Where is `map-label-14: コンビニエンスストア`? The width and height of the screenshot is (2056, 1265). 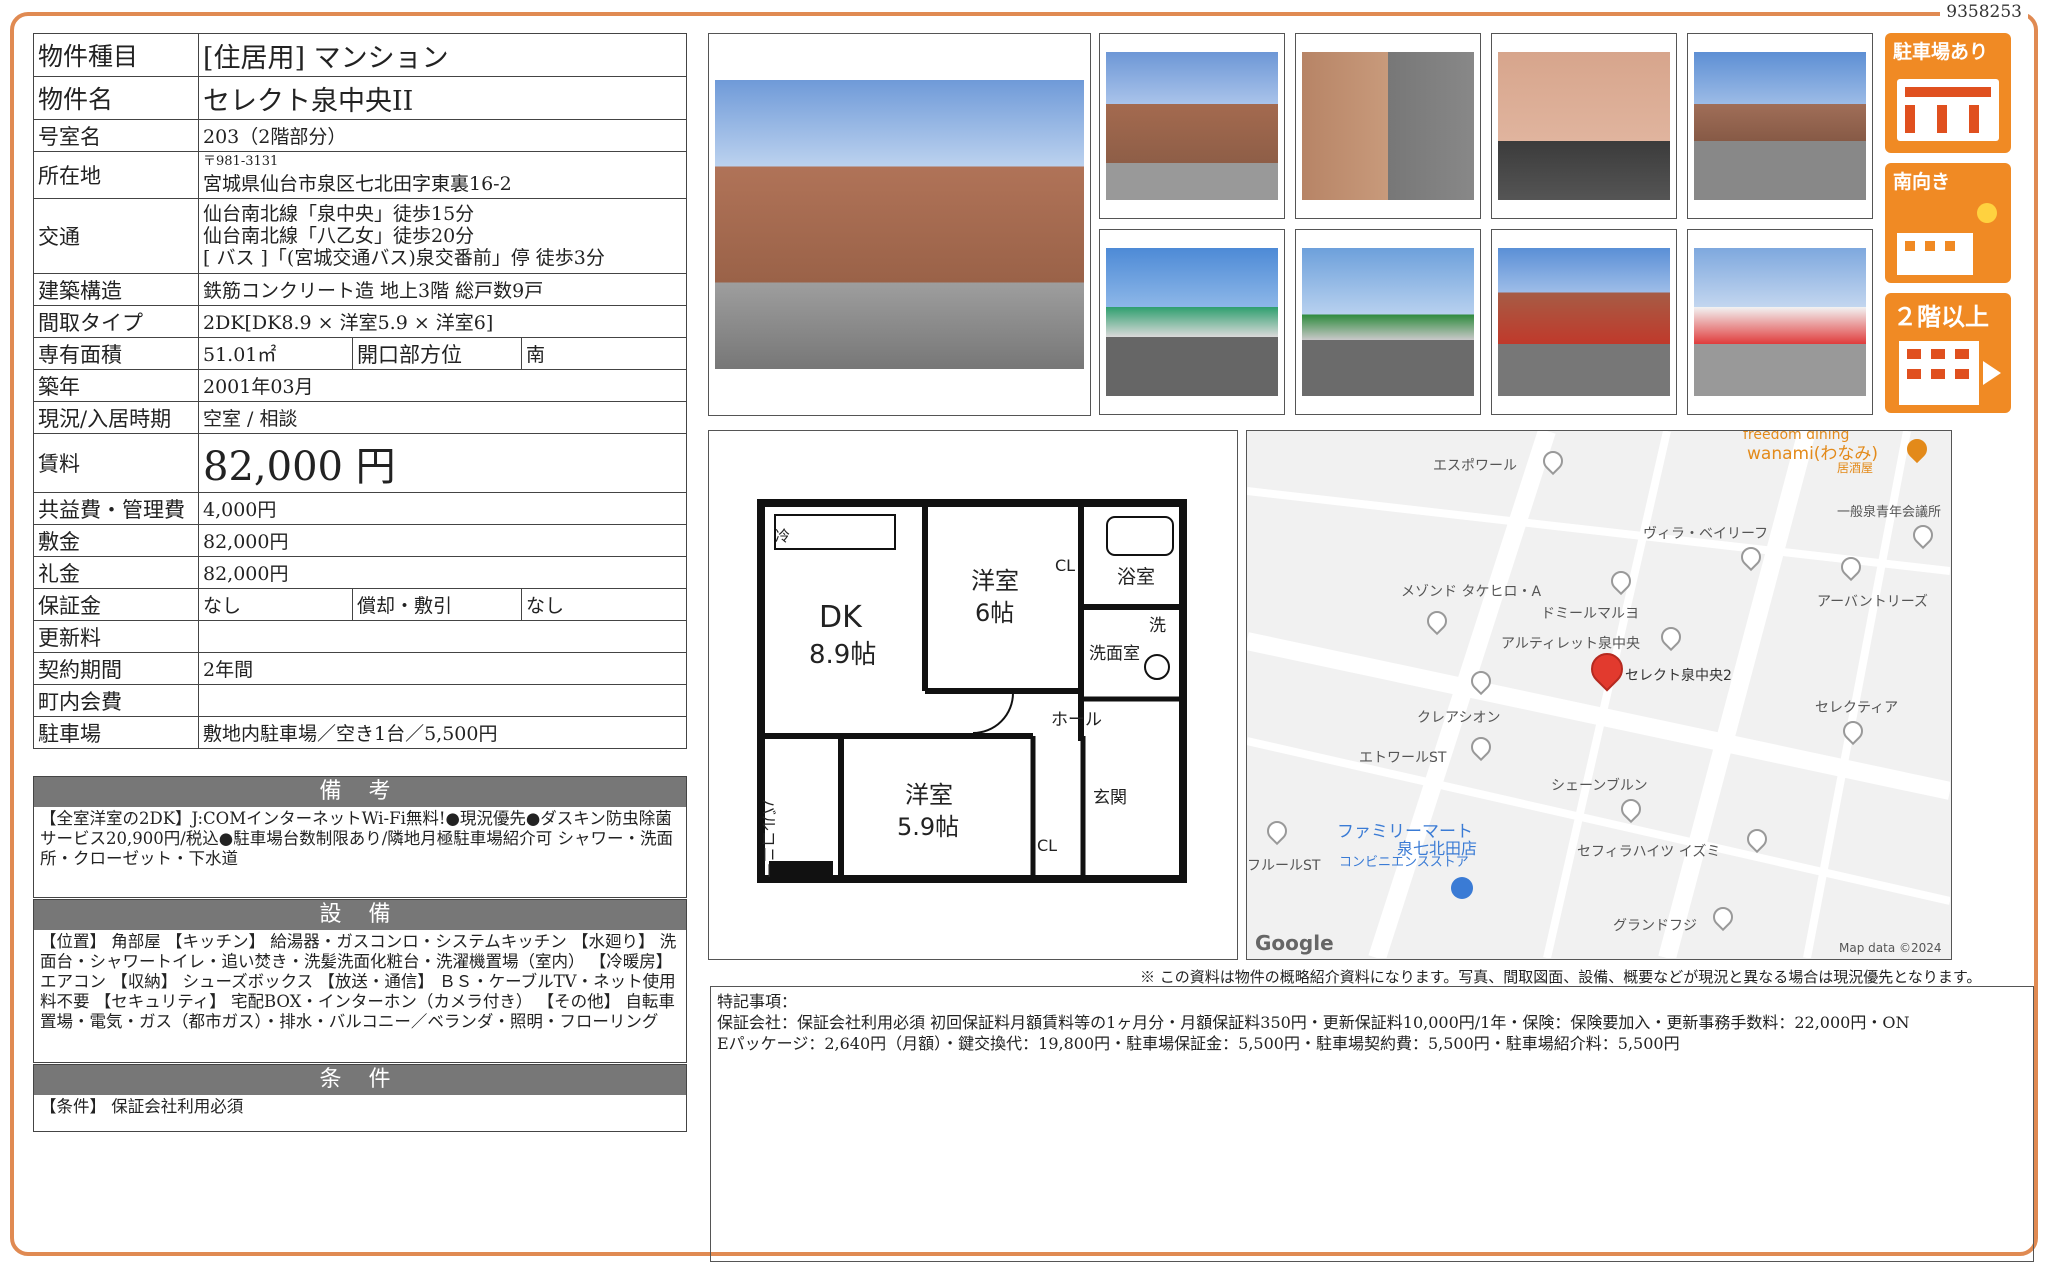
map-label-14: コンビニエンスストア is located at coordinates (1404, 862).